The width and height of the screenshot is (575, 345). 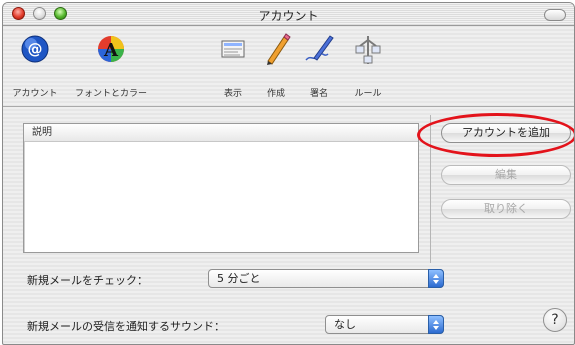 I want to click on toolbar-item-fonts-colors: A フォントとカラー, so click(x=111, y=66).